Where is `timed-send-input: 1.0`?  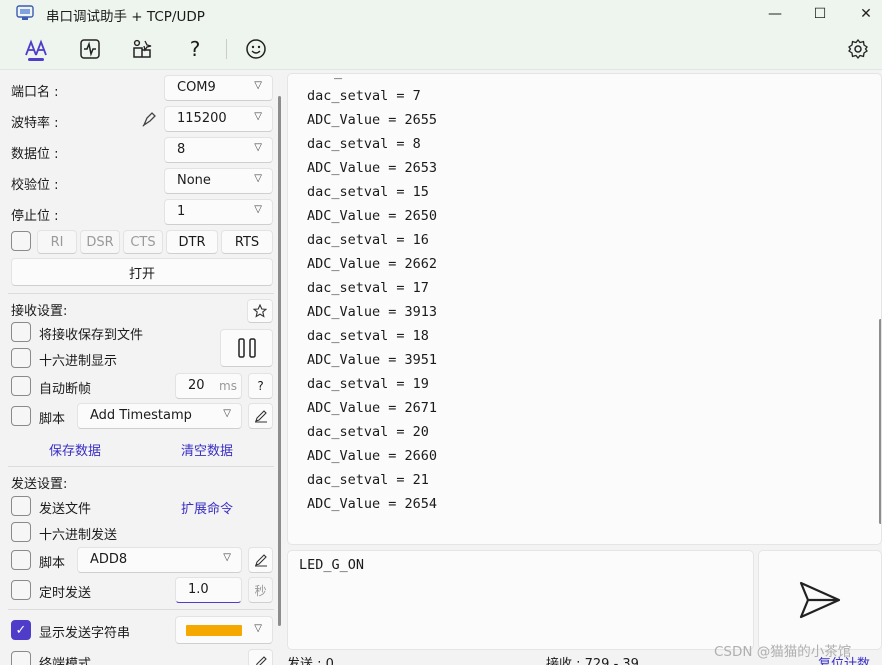 timed-send-input: 1.0 is located at coordinates (208, 590).